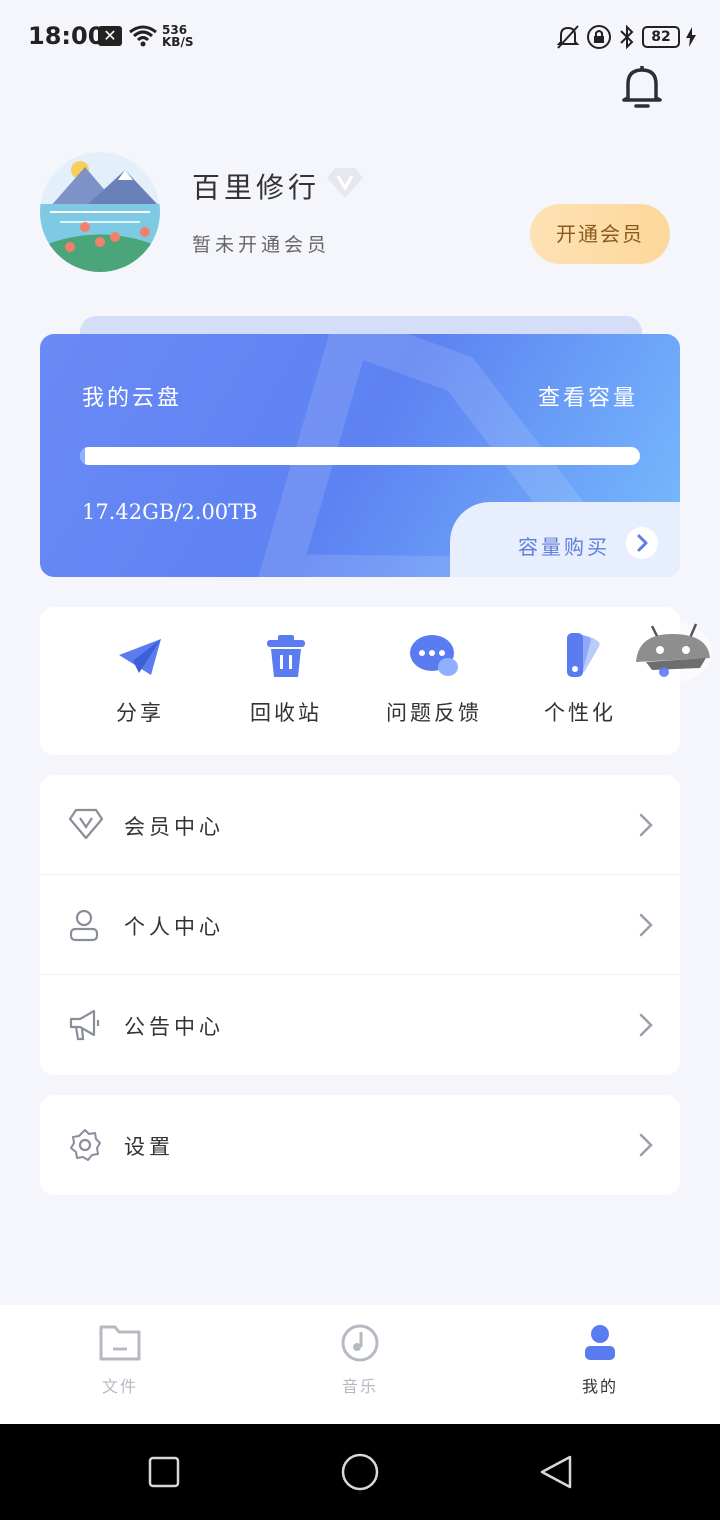 The height and width of the screenshot is (1520, 720). Describe the element at coordinates (256, 187) in the screenshot. I see `username: 百里修行` at that location.